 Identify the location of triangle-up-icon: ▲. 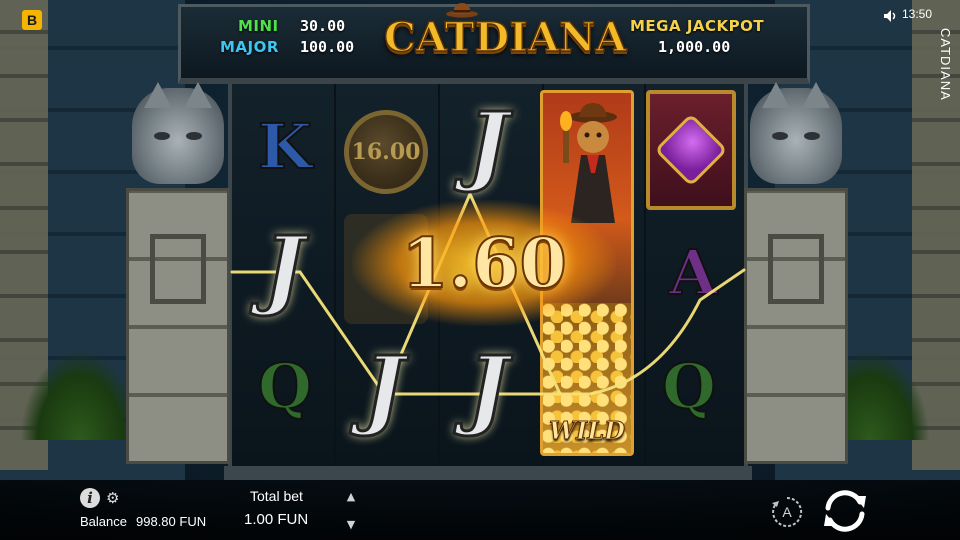
(351, 496).